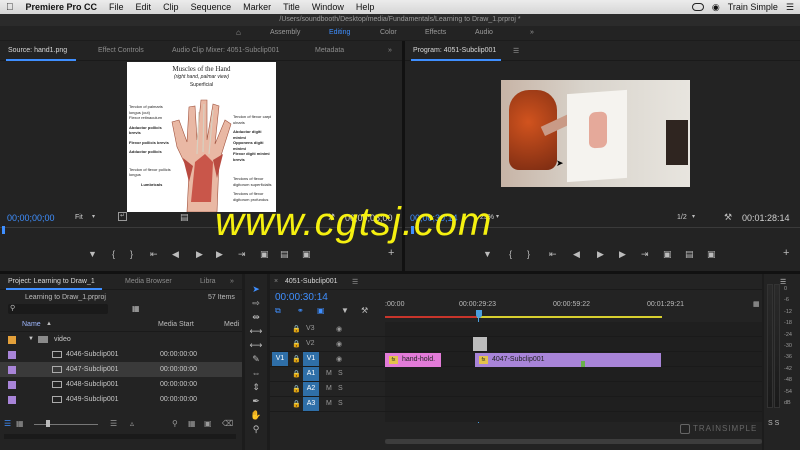  What do you see at coordinates (256, 359) in the screenshot?
I see `razor-tool-icon: ✎` at bounding box center [256, 359].